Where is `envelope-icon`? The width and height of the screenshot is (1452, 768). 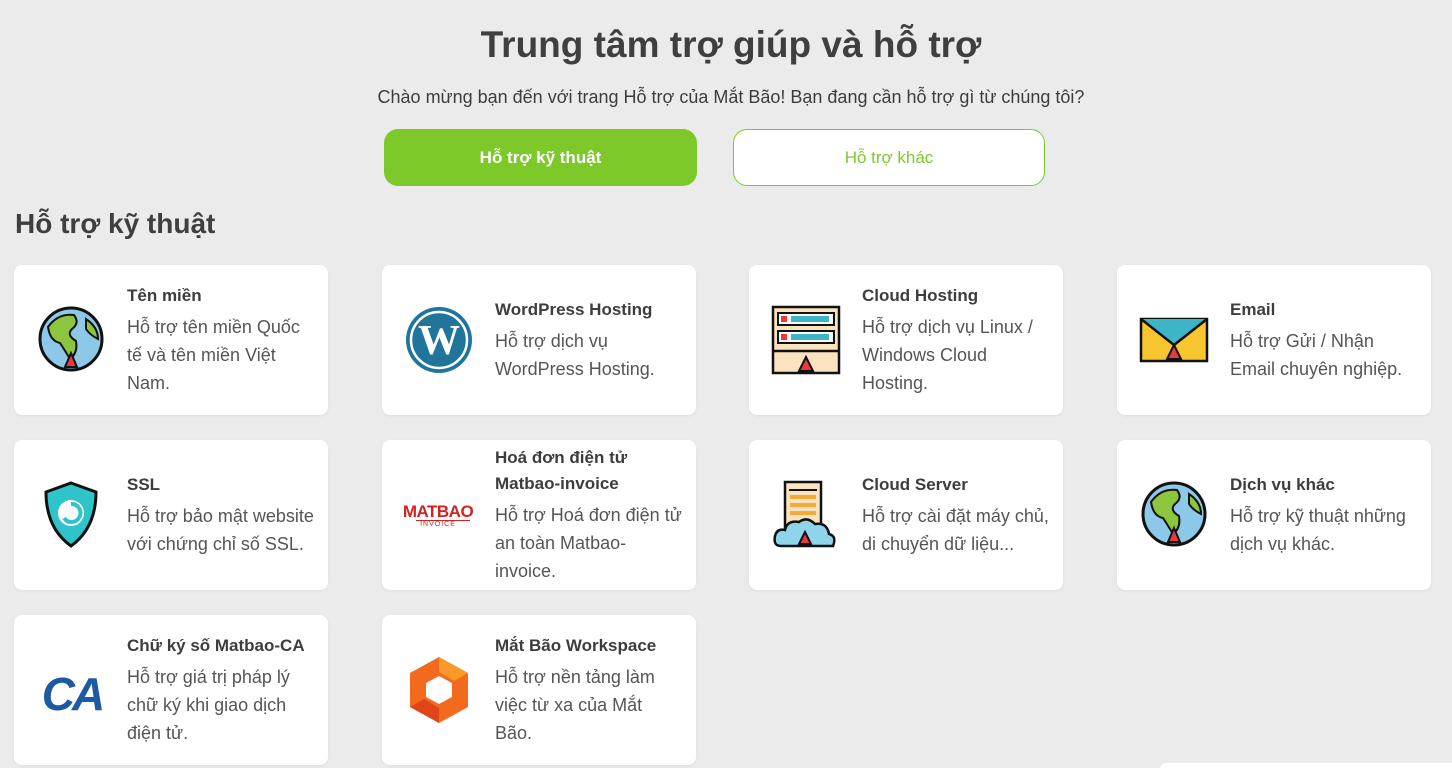 envelope-icon is located at coordinates (1174, 340).